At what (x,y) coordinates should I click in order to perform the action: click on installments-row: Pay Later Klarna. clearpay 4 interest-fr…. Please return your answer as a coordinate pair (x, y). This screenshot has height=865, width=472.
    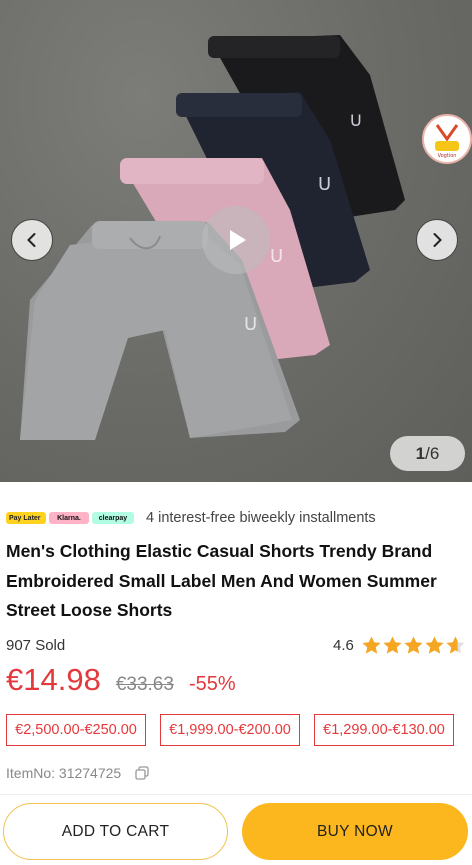
    Looking at the image, I should click on (191, 518).